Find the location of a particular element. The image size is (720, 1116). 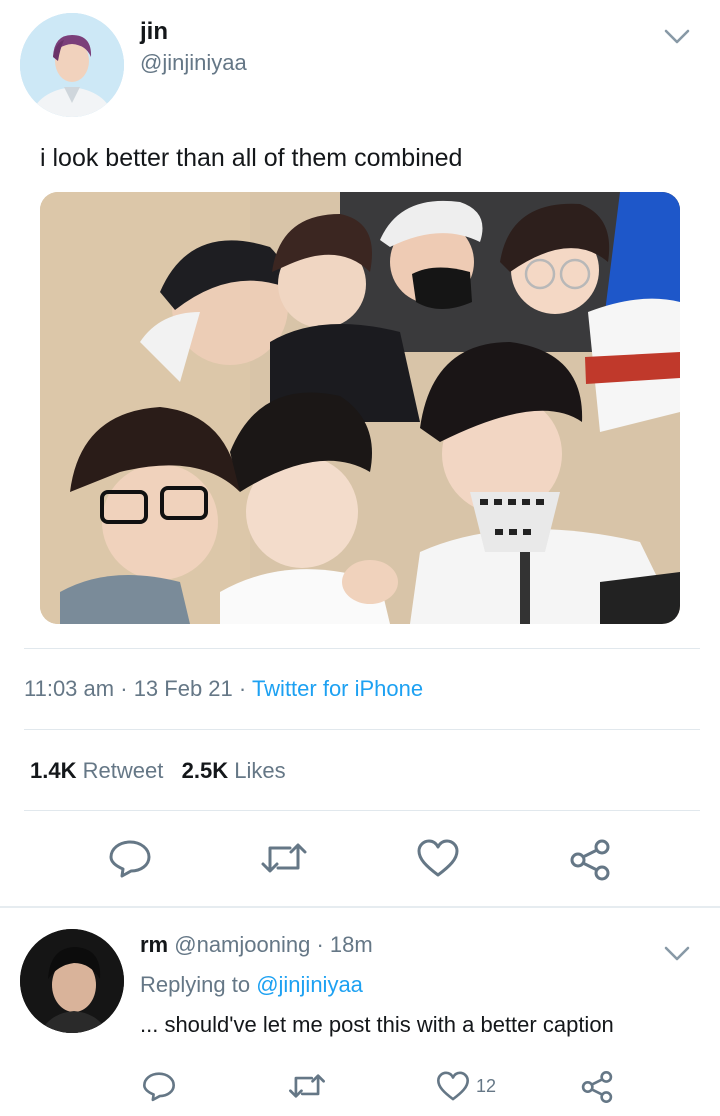

likes-stat: 2.5K Likes is located at coordinates (234, 770).